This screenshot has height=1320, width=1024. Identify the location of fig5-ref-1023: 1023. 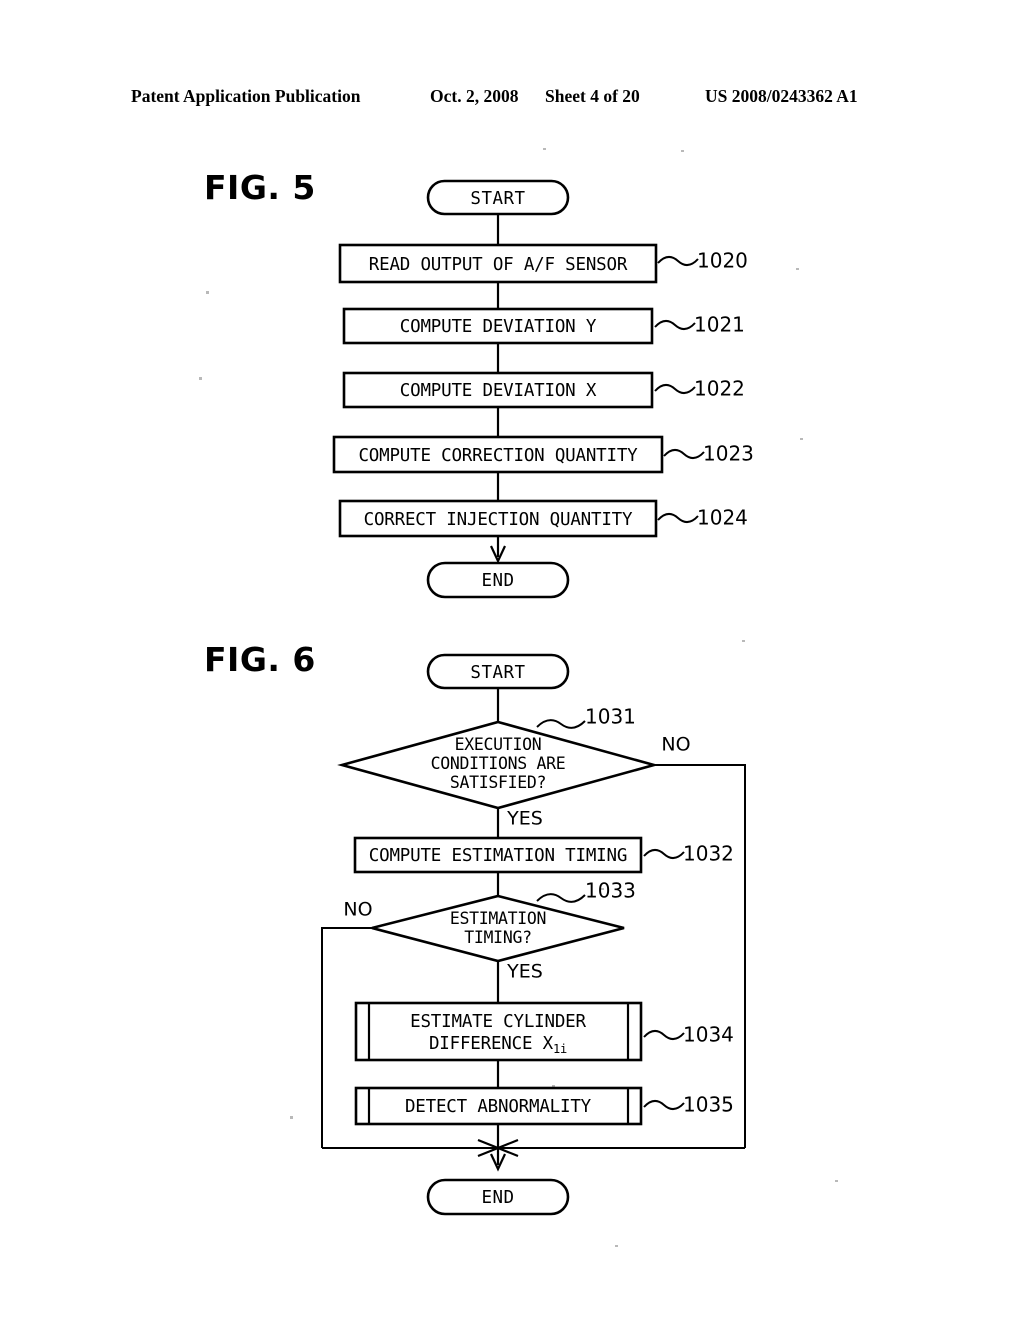
(728, 454).